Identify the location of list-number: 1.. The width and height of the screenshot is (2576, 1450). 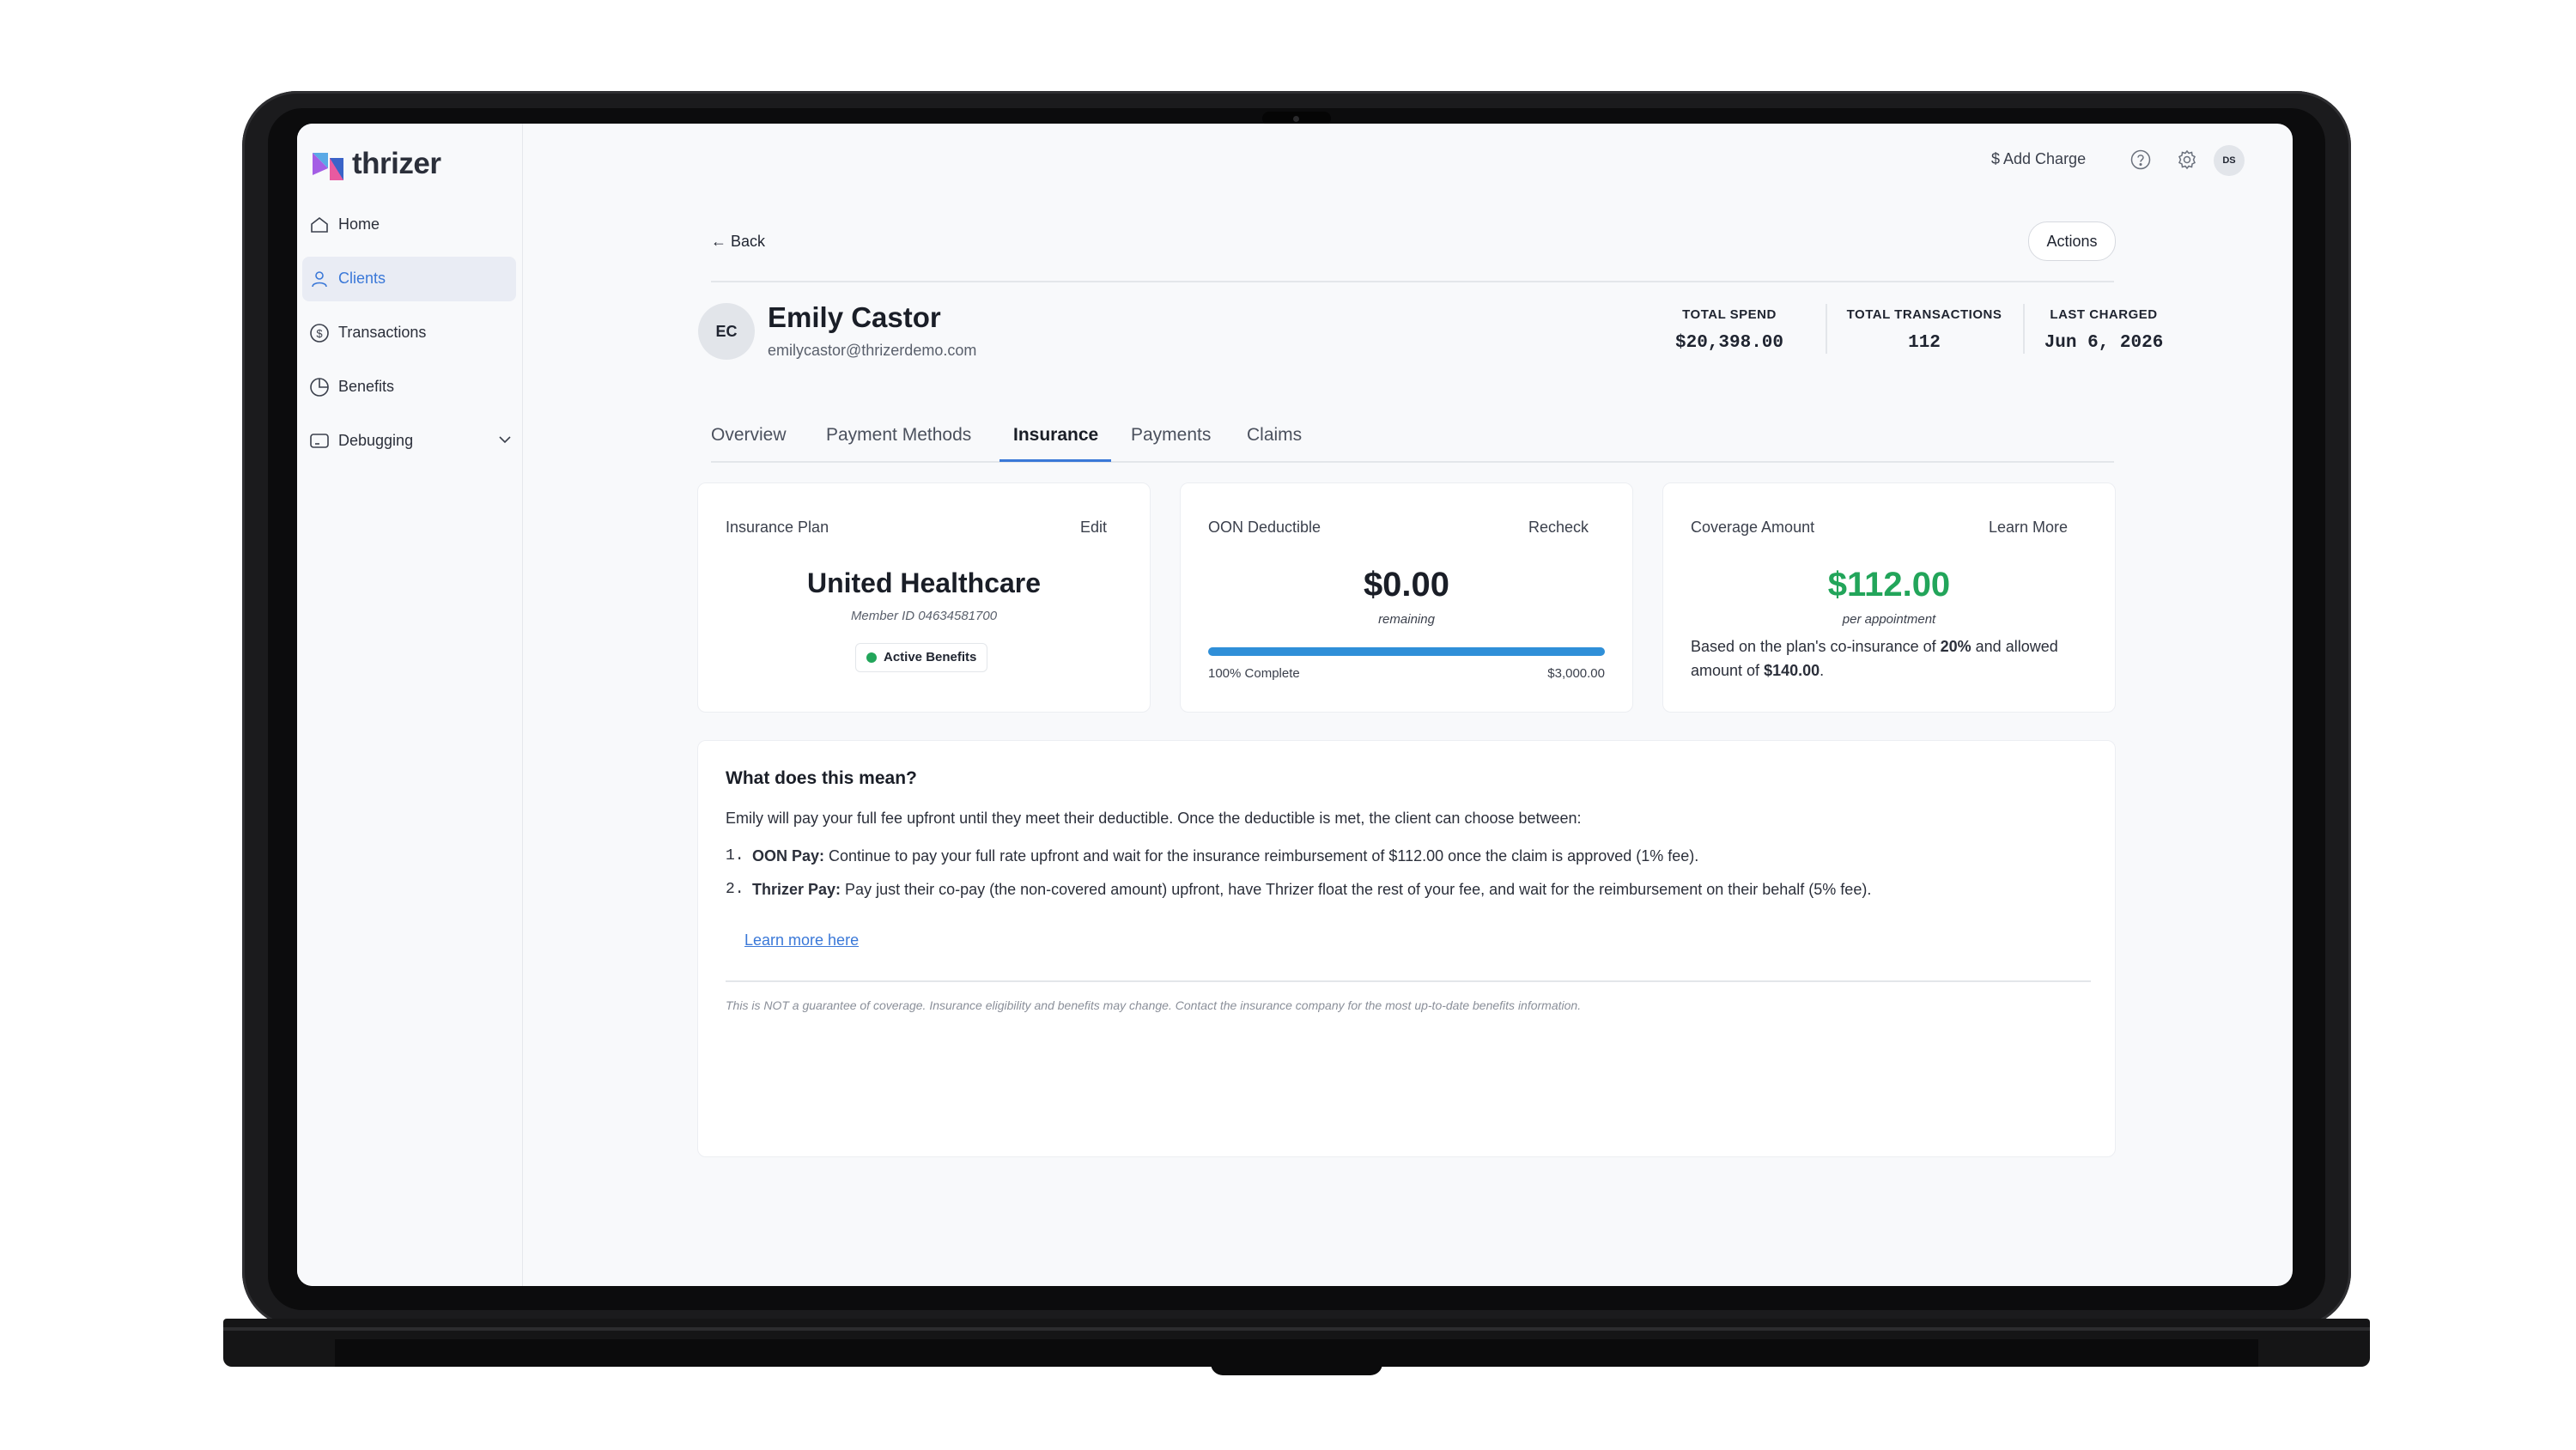
(735, 856).